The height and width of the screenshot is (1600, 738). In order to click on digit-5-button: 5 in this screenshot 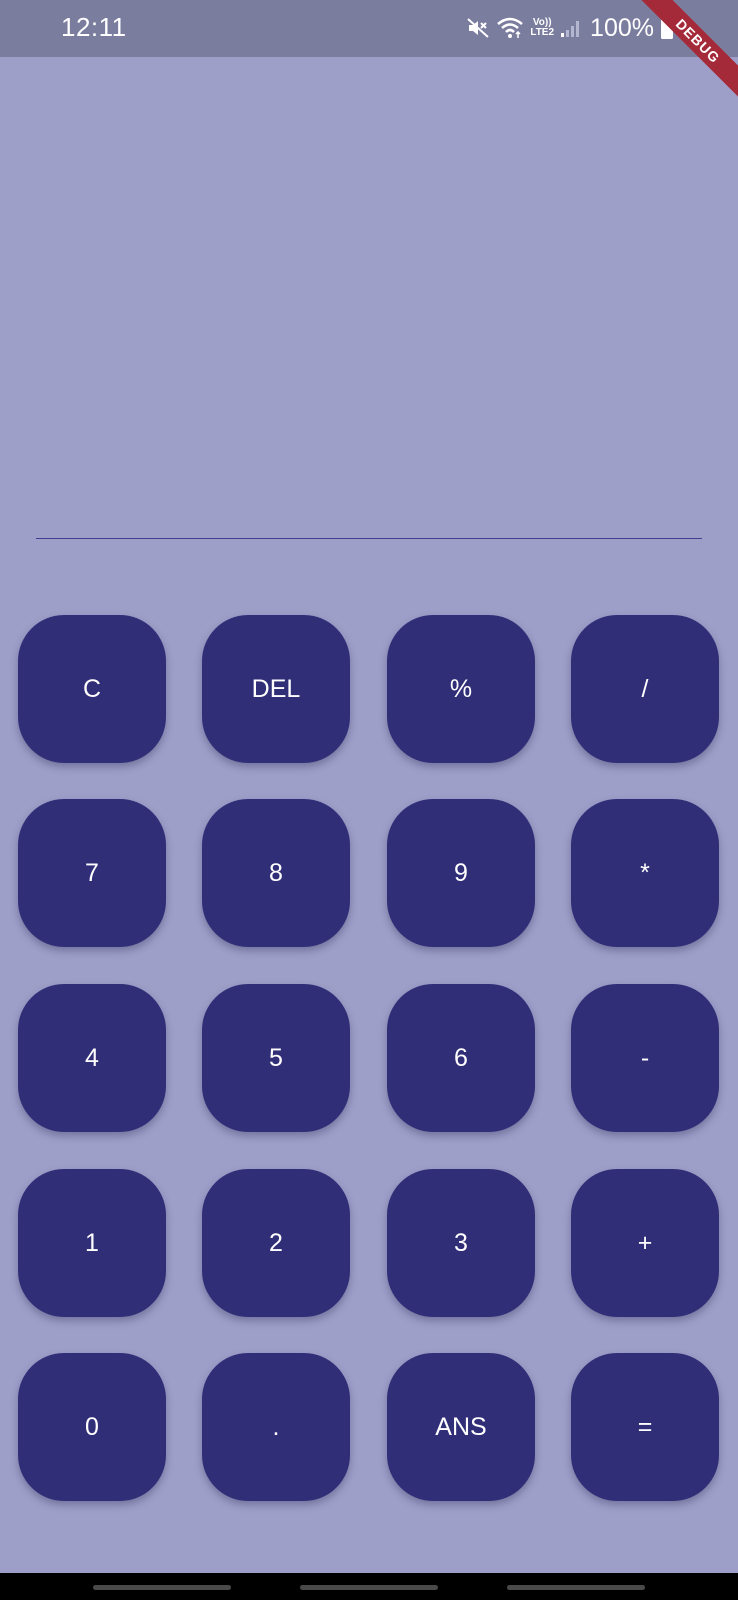, I will do `click(276, 1058)`.